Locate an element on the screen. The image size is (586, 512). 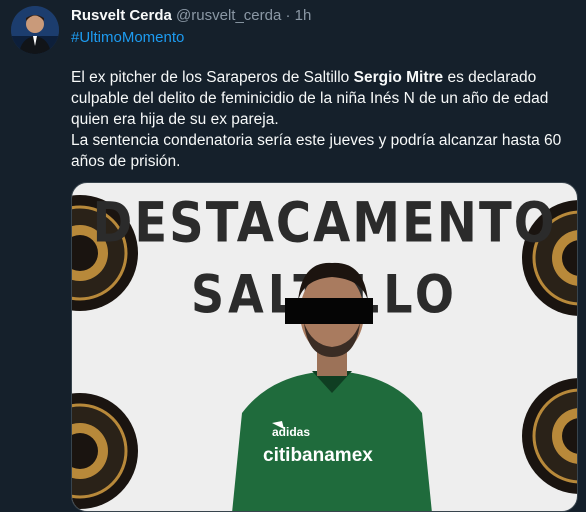
tweet-header: Rusvelt Cerda @rusvelt_cerda · 1h is located at coordinates (191, 16).